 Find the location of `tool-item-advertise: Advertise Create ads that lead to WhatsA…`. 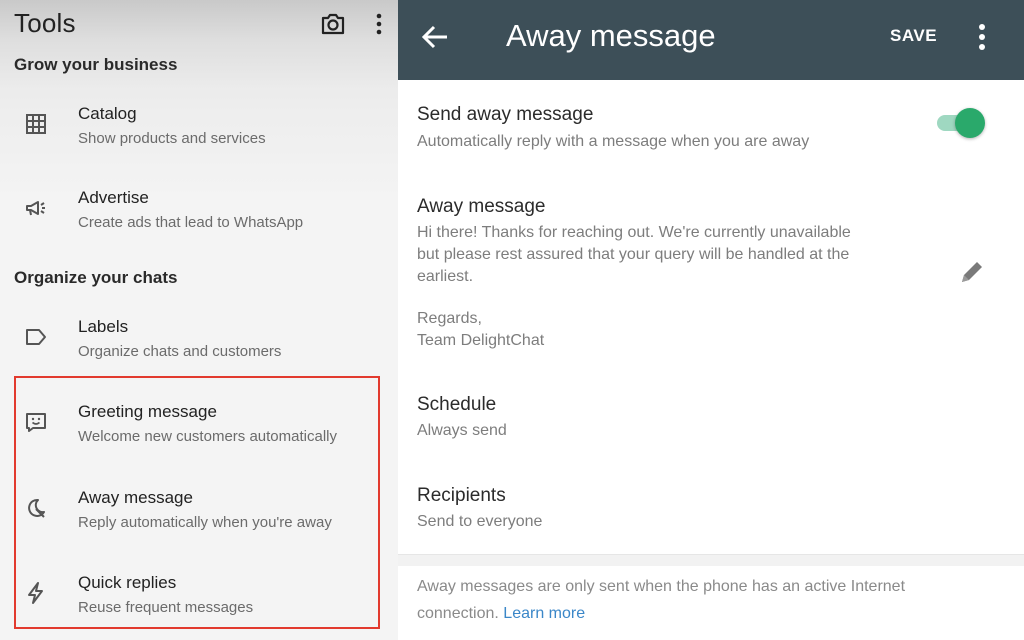

tool-item-advertise: Advertise Create ads that lead to WhatsA… is located at coordinates (195, 215).